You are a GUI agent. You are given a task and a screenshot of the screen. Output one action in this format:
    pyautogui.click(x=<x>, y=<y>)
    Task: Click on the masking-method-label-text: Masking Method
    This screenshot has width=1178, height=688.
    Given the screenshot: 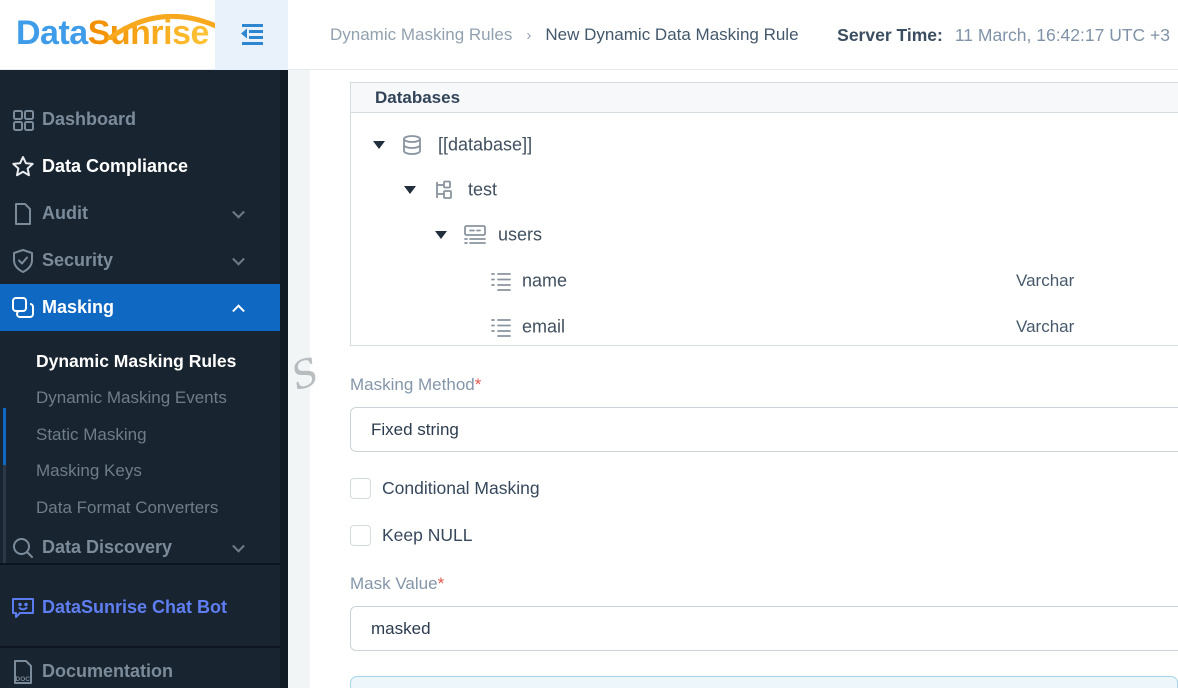 What is the action you would take?
    pyautogui.click(x=412, y=384)
    